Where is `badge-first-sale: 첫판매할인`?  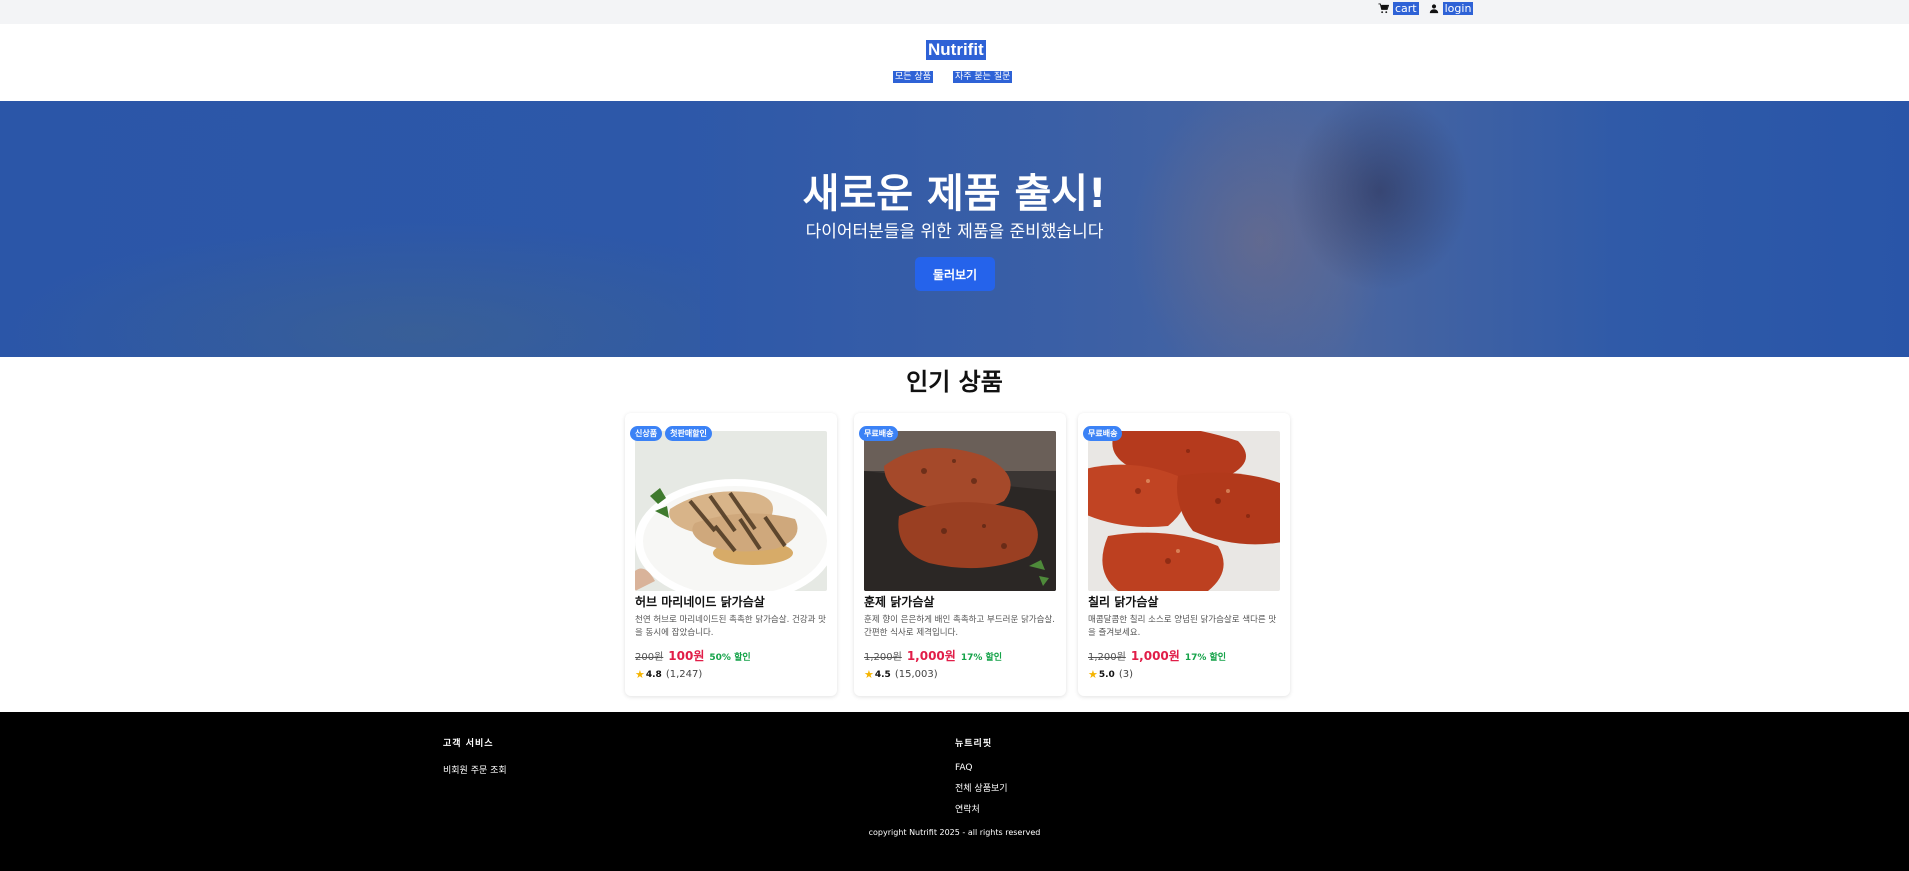
badge-first-sale: 첫판매할인 is located at coordinates (688, 433).